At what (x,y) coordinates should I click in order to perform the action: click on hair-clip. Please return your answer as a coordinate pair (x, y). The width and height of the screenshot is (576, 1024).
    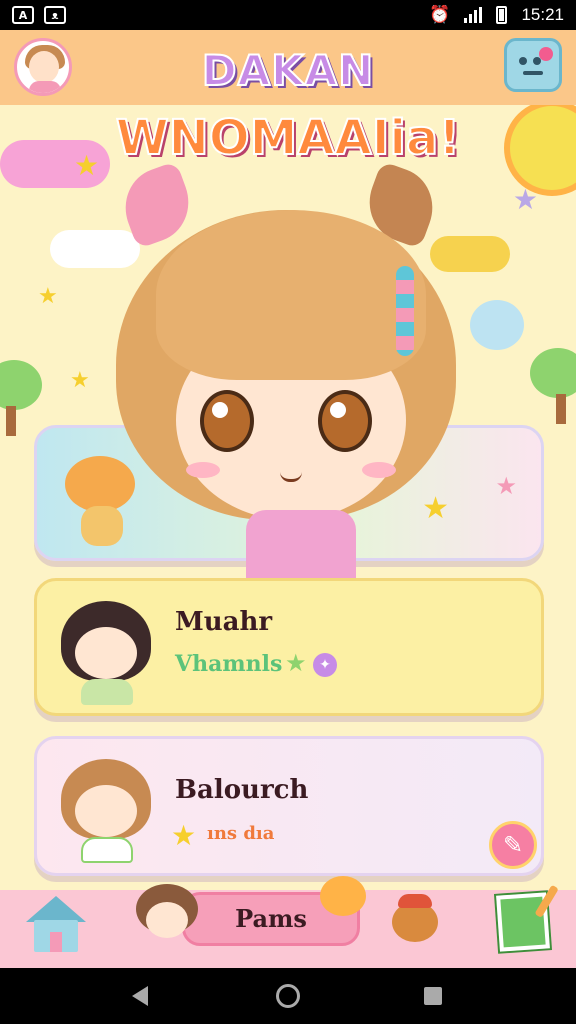
    Looking at the image, I should click on (405, 311).